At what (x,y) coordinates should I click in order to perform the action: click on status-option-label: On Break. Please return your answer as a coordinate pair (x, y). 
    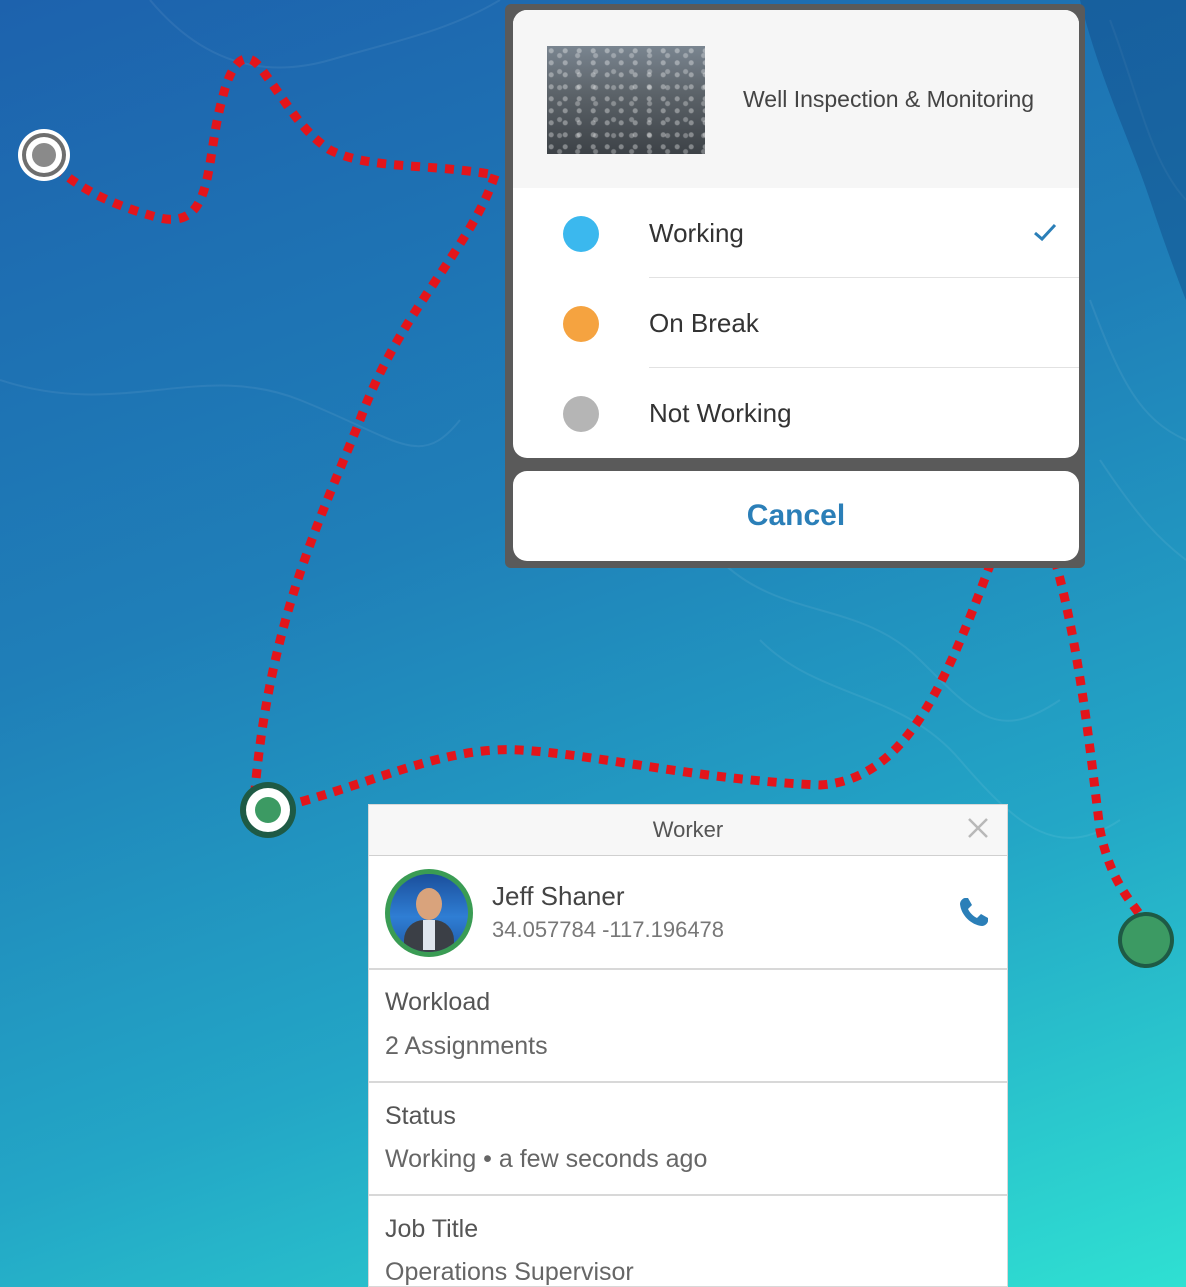
    Looking at the image, I should click on (704, 323).